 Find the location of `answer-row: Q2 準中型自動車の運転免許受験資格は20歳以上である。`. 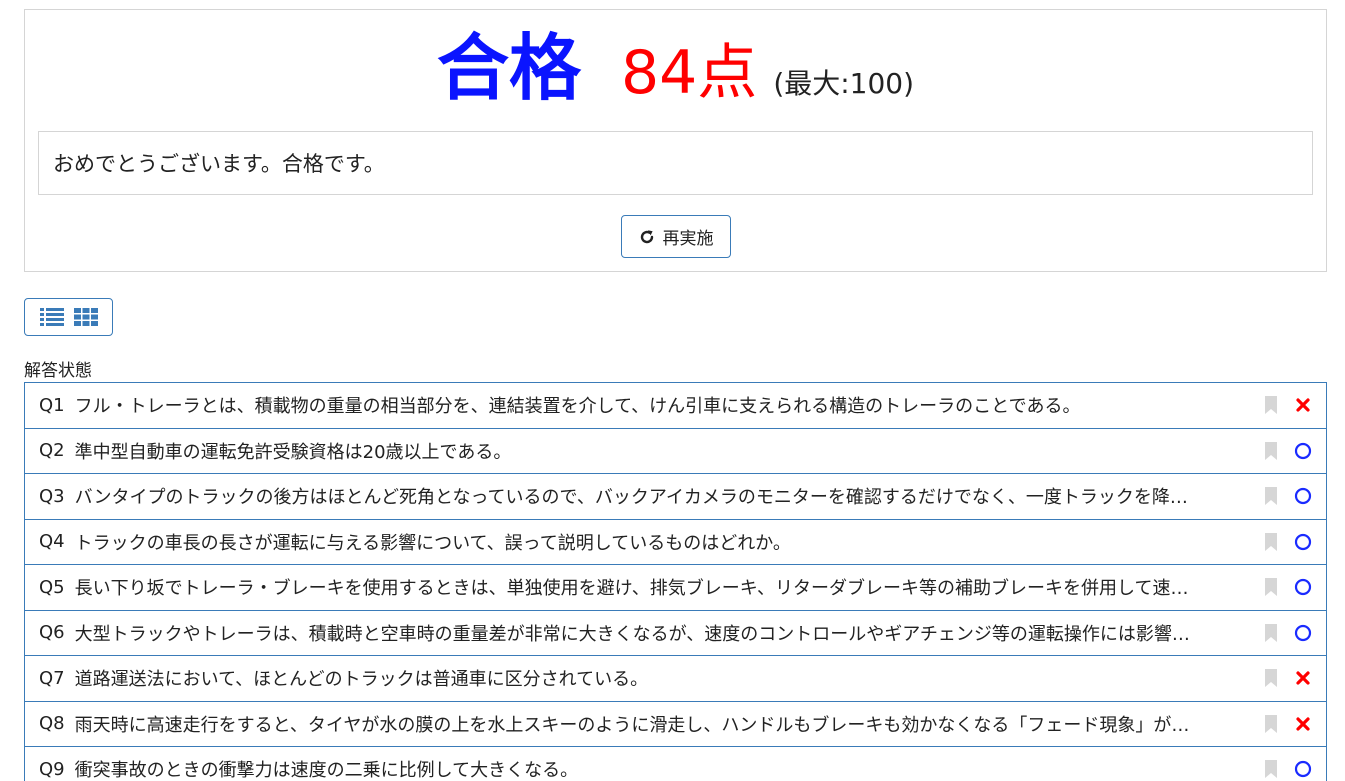

answer-row: Q2 準中型自動車の運転免許受験資格は20歳以上である。 is located at coordinates (675, 451).